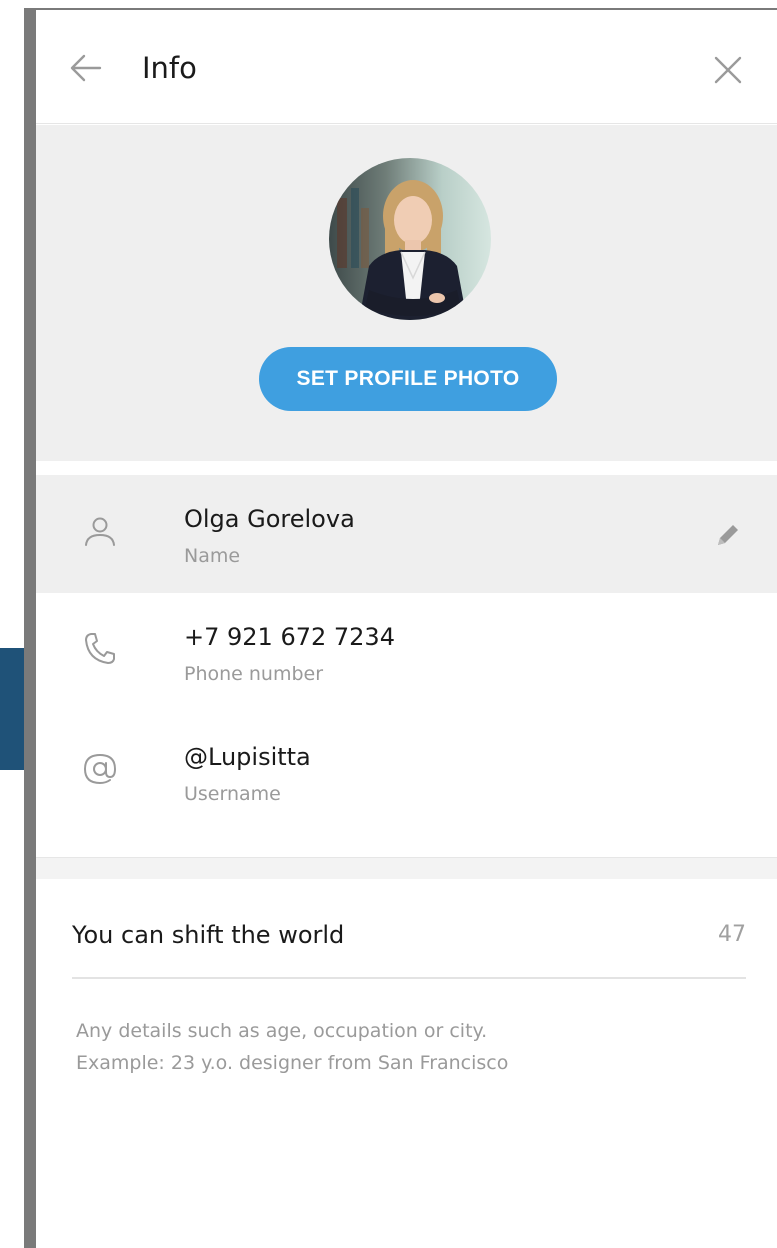 Image resolution: width=777 pixels, height=1248 pixels. What do you see at coordinates (247, 757) in the screenshot?
I see `username-value: @Lupisitta` at bounding box center [247, 757].